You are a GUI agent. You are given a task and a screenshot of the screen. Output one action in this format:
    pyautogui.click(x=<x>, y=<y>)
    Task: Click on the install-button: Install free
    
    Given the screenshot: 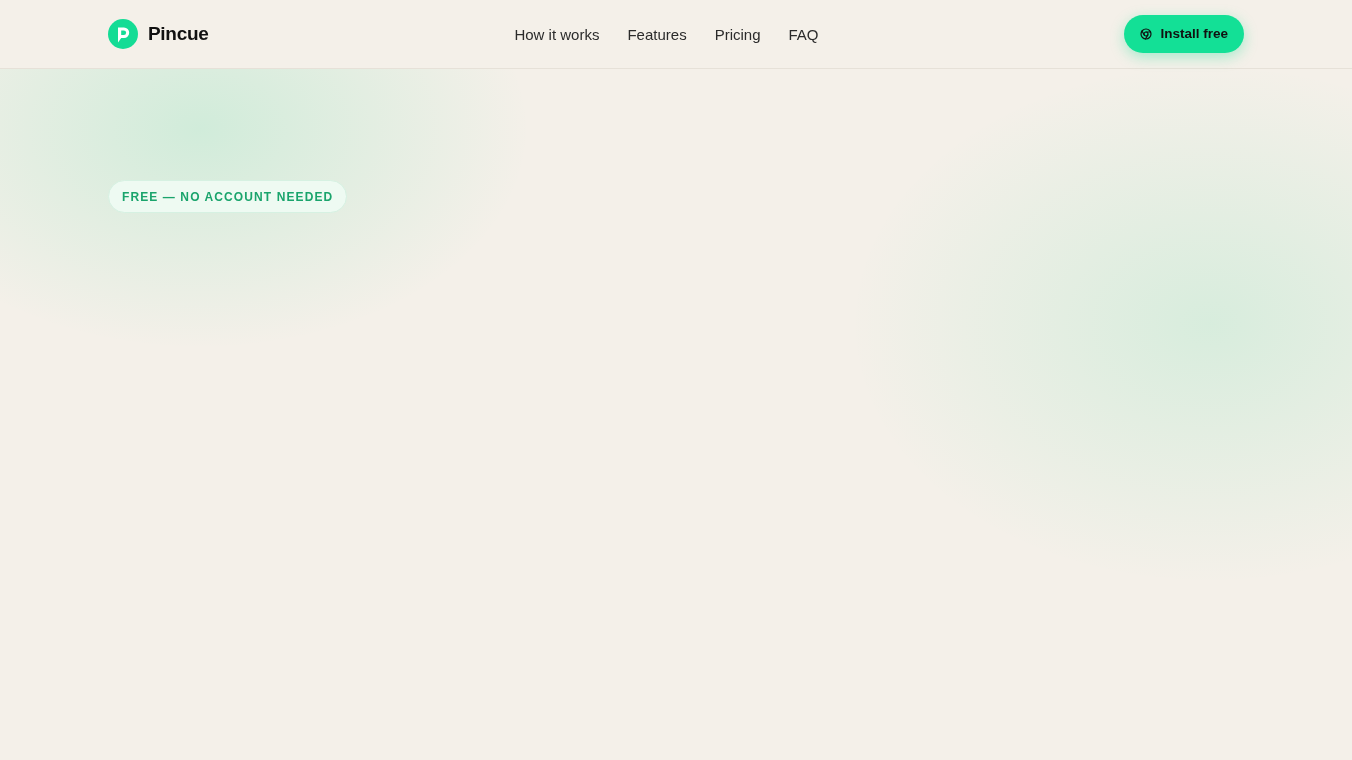 What is the action you would take?
    pyautogui.click(x=1184, y=34)
    